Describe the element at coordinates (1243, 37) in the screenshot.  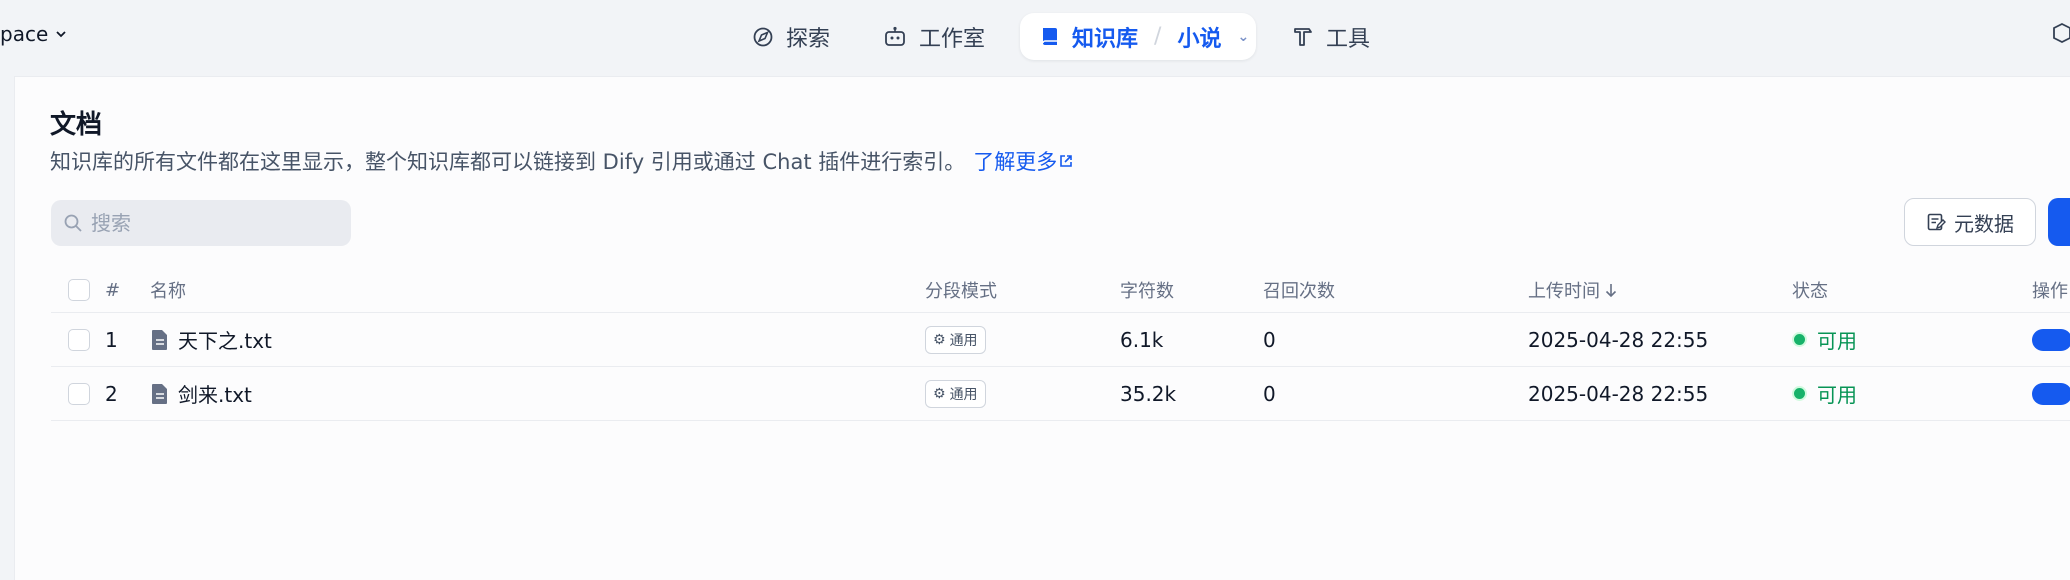
I see `chevron-down-icon: ⌄` at that location.